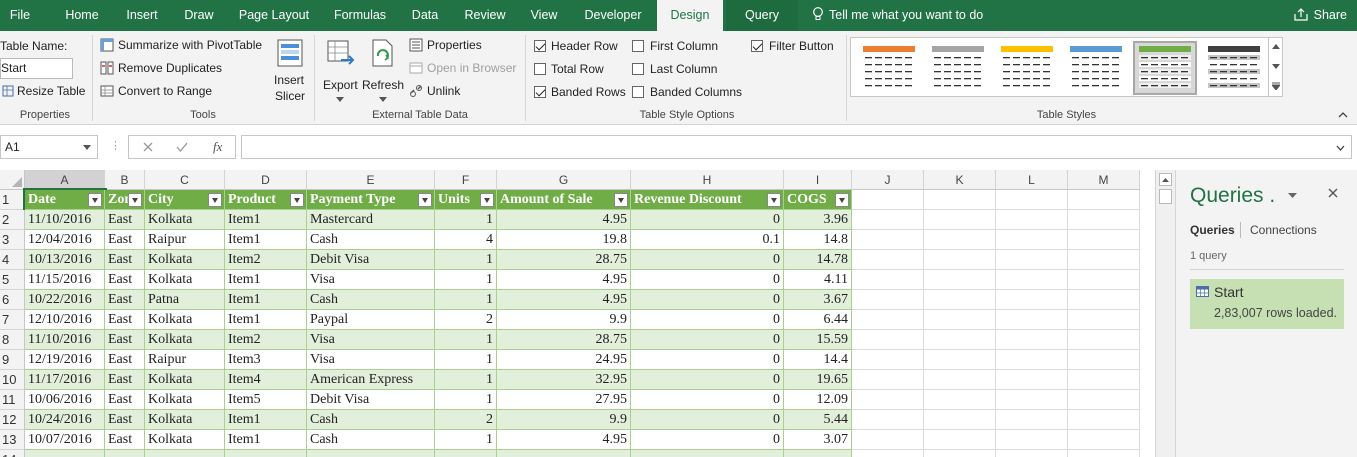 The width and height of the screenshot is (1357, 457). What do you see at coordinates (544, 15) in the screenshot?
I see `tab-view: View` at bounding box center [544, 15].